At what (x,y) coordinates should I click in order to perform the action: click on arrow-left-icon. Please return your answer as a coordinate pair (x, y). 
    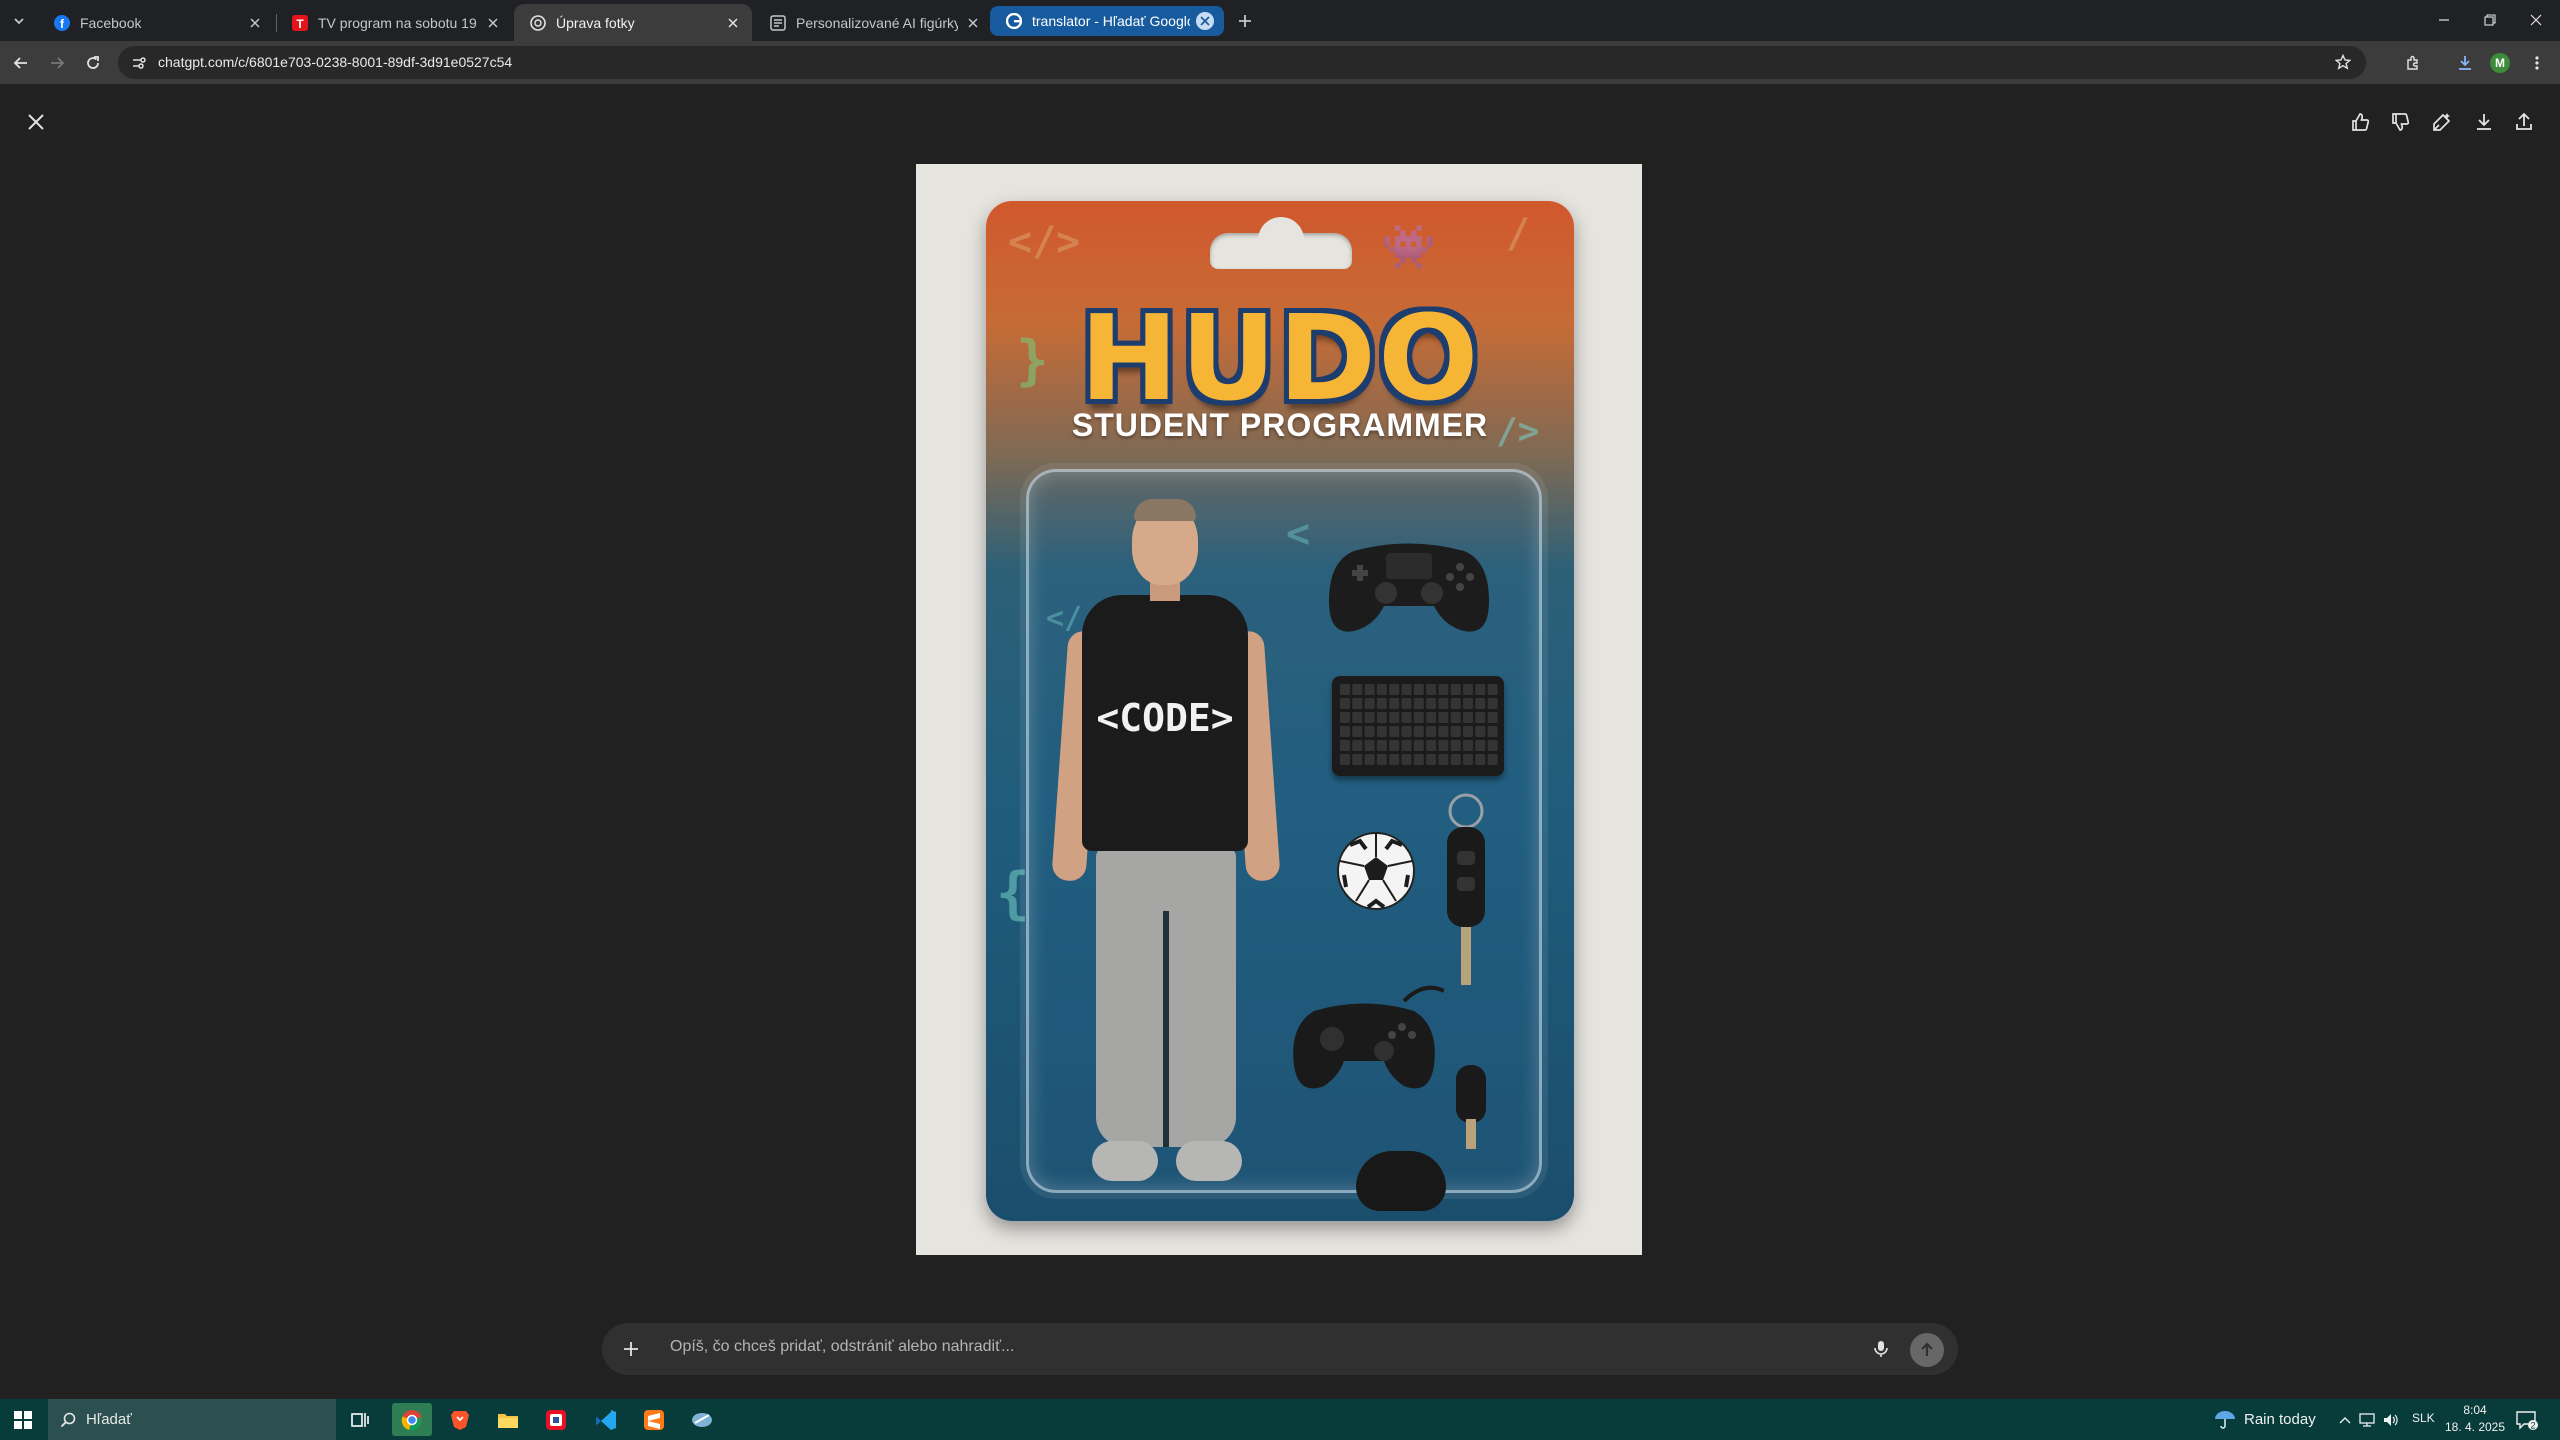
    Looking at the image, I should click on (20, 63).